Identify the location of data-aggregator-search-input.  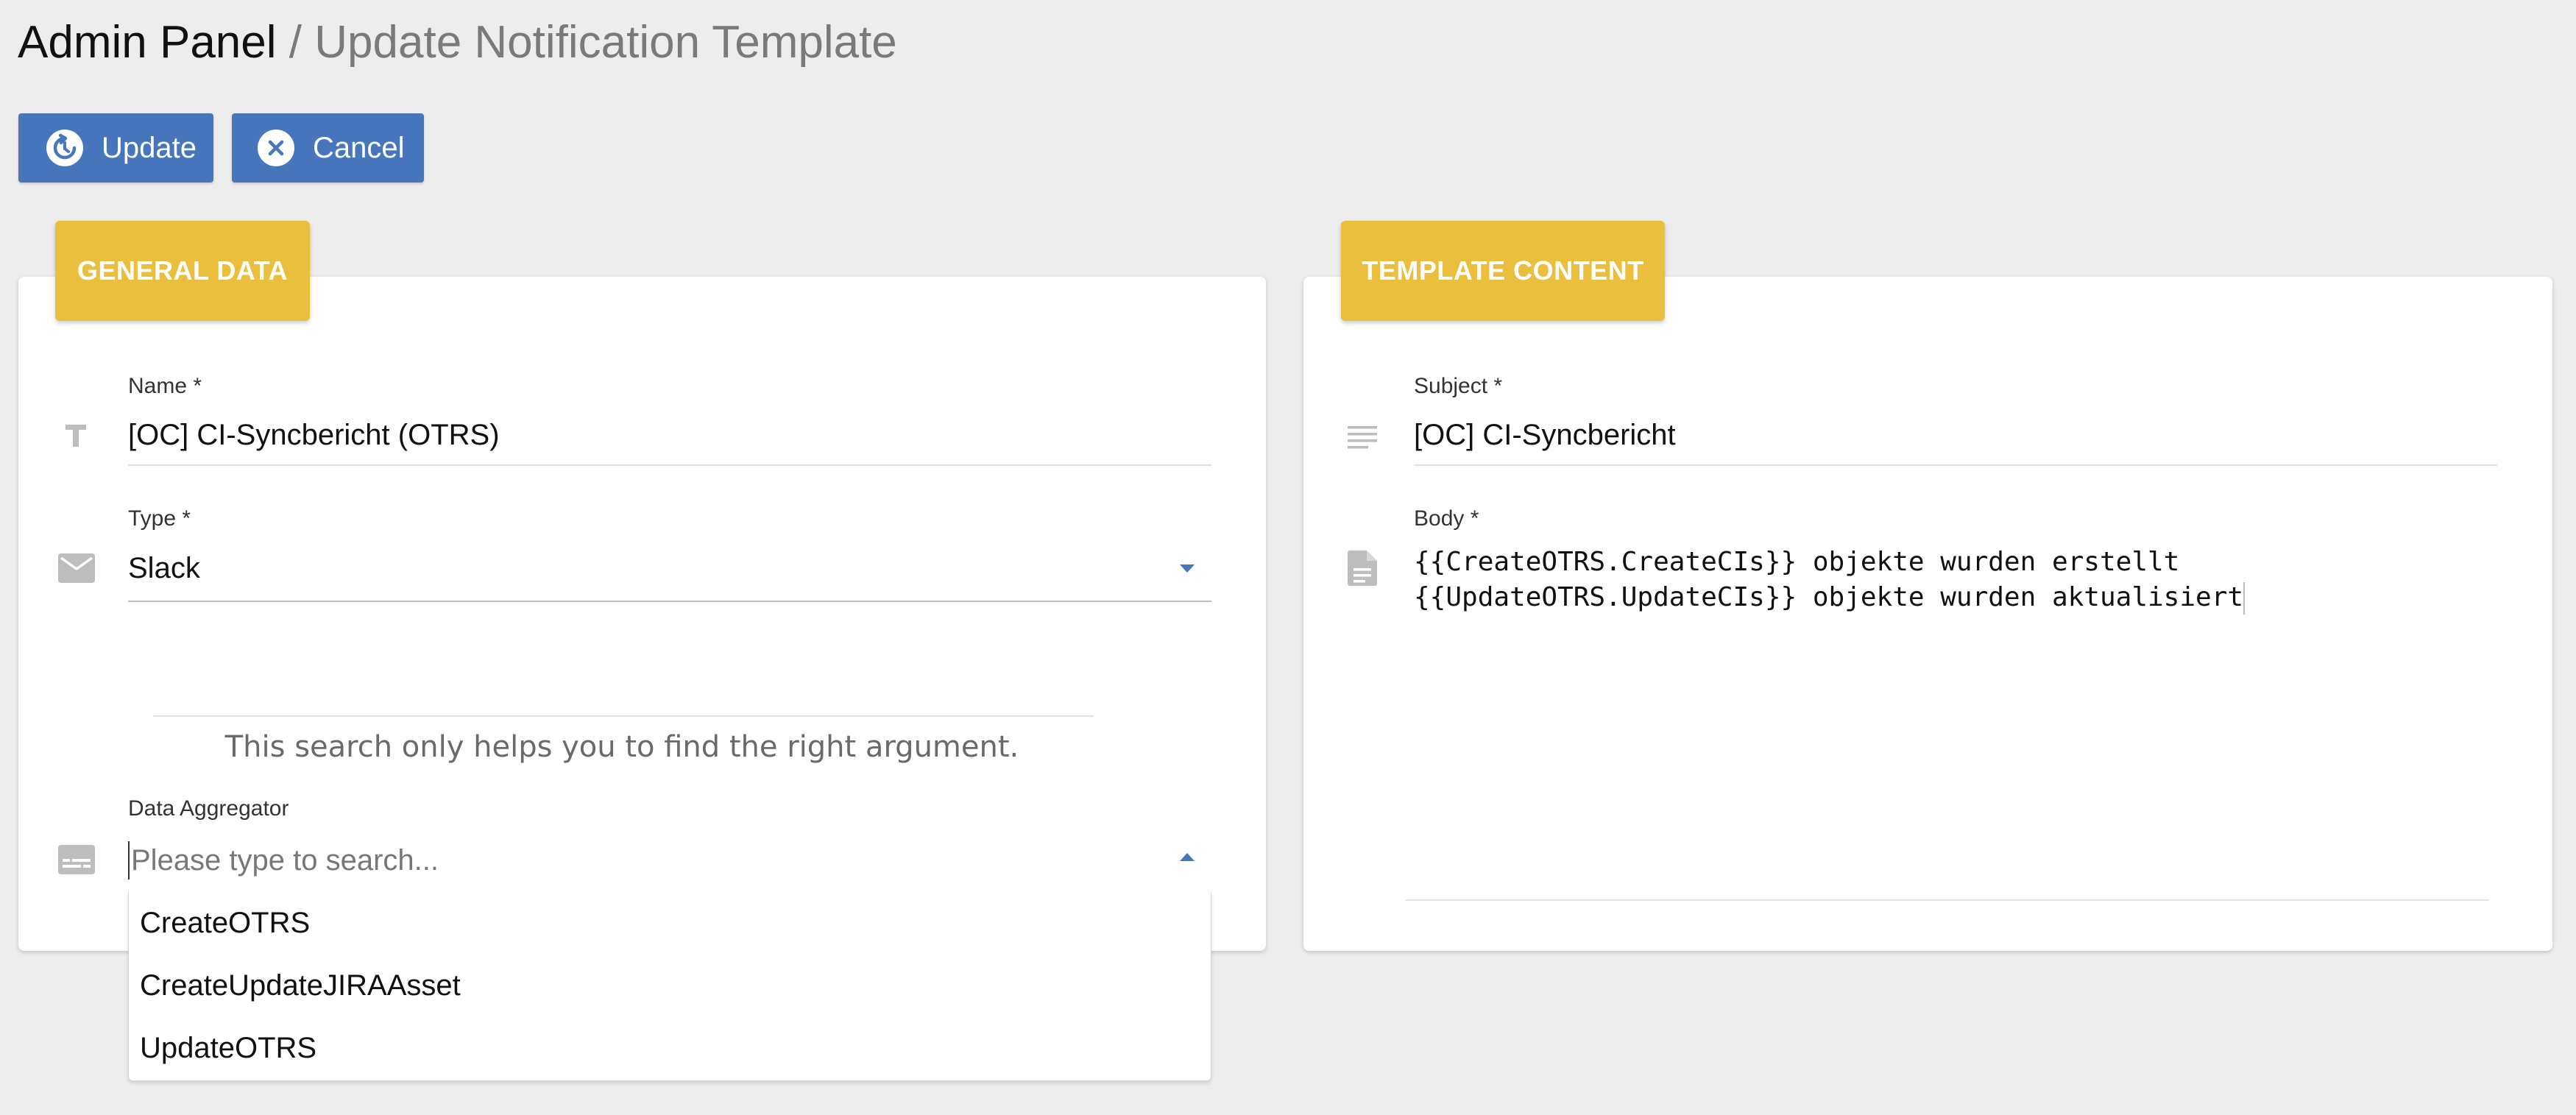
(655, 860).